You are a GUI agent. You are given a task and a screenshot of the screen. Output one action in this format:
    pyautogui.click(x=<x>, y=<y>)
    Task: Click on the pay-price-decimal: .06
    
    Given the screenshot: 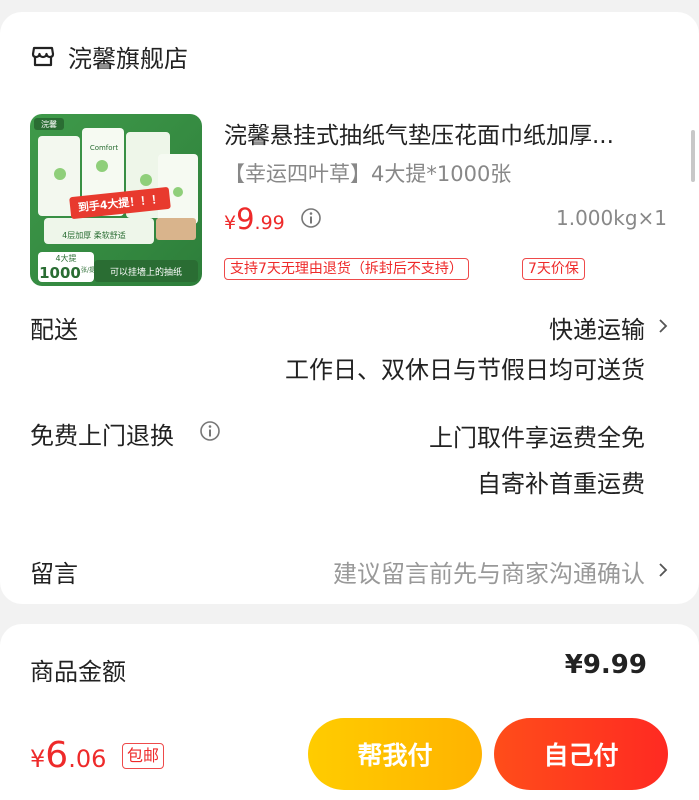 What is the action you would take?
    pyautogui.click(x=87, y=759)
    